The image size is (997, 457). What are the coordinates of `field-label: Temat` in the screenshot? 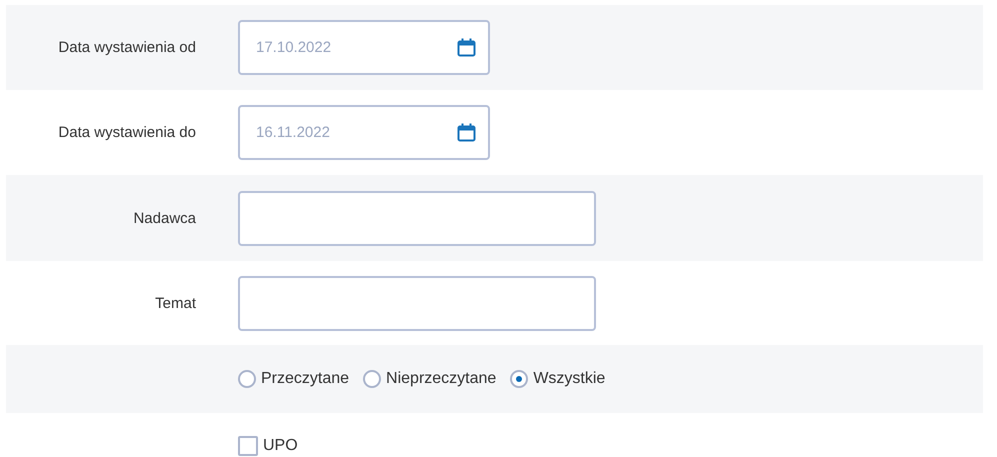 It's located at (175, 303).